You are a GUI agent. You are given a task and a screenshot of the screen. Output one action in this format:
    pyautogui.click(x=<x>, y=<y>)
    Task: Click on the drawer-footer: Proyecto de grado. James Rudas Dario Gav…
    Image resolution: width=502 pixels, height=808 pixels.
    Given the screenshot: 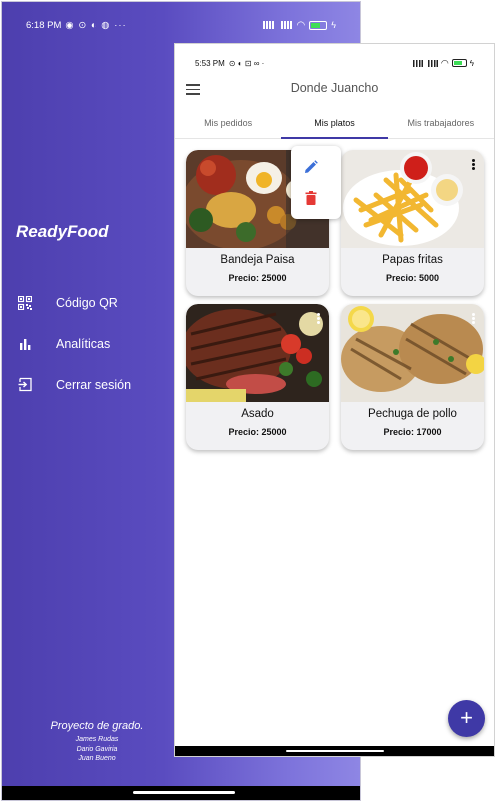 What is the action you would take?
    pyautogui.click(x=97, y=742)
    